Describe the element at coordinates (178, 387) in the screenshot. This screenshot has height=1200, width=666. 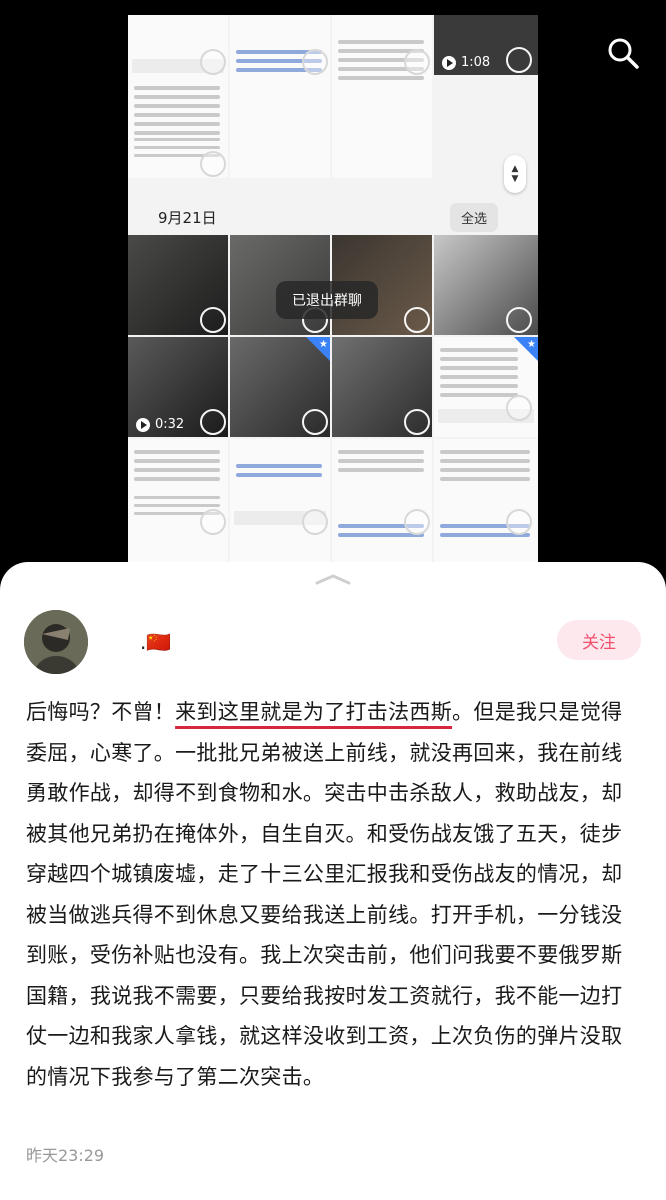
I see `gallery-video-thumb: 0:32` at that location.